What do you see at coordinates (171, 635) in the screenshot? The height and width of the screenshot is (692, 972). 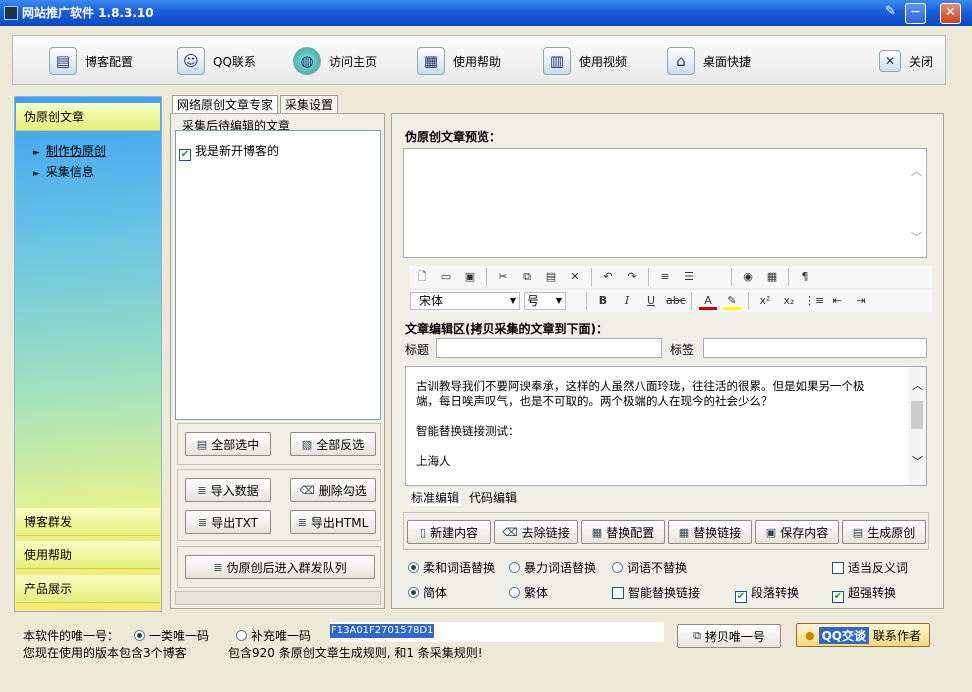 I see `unique-type-1: 一类唯一码` at bounding box center [171, 635].